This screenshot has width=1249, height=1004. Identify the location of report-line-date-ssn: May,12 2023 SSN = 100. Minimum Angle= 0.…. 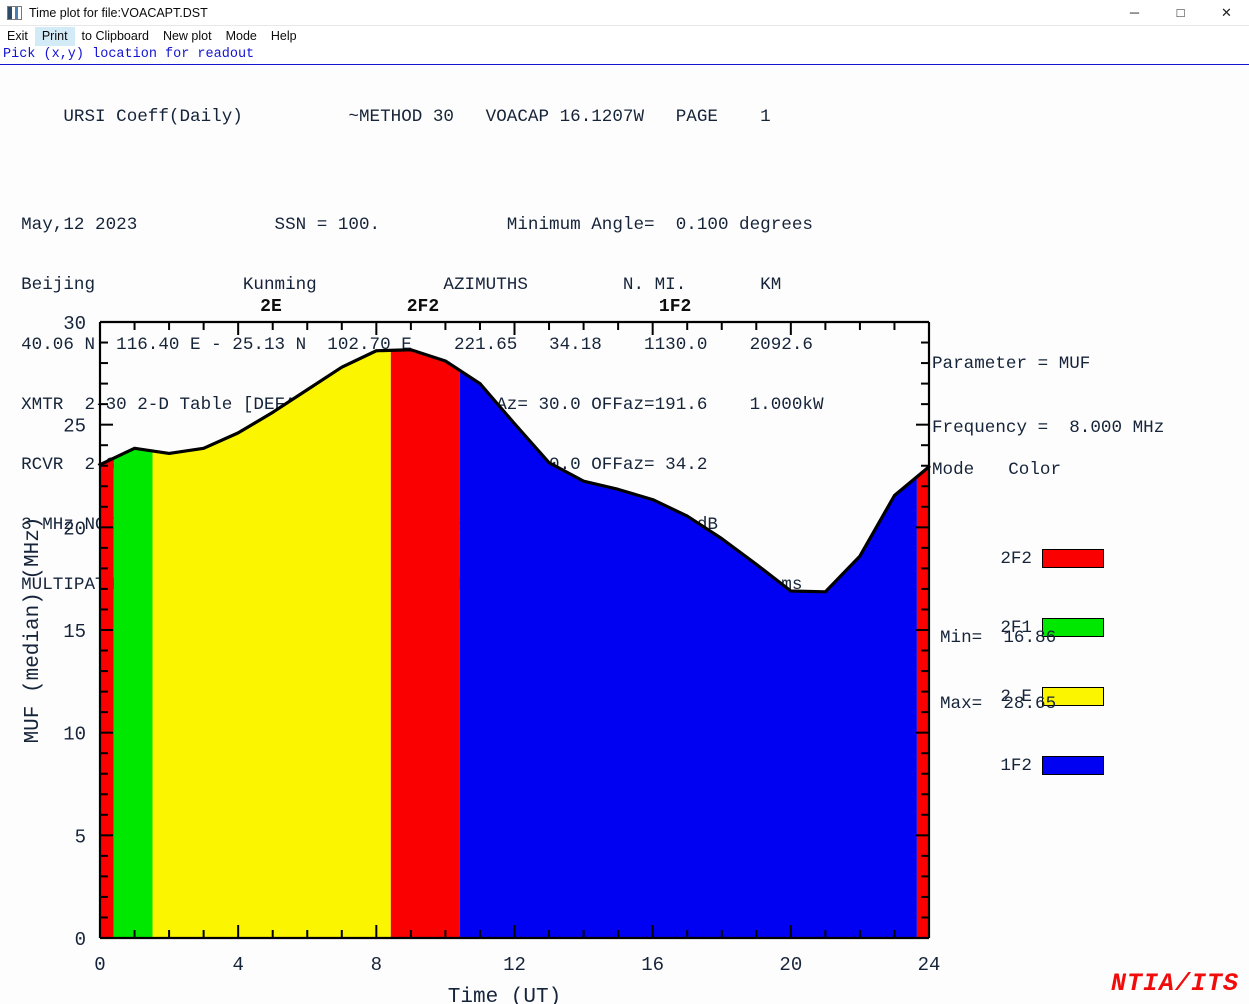
(406, 225).